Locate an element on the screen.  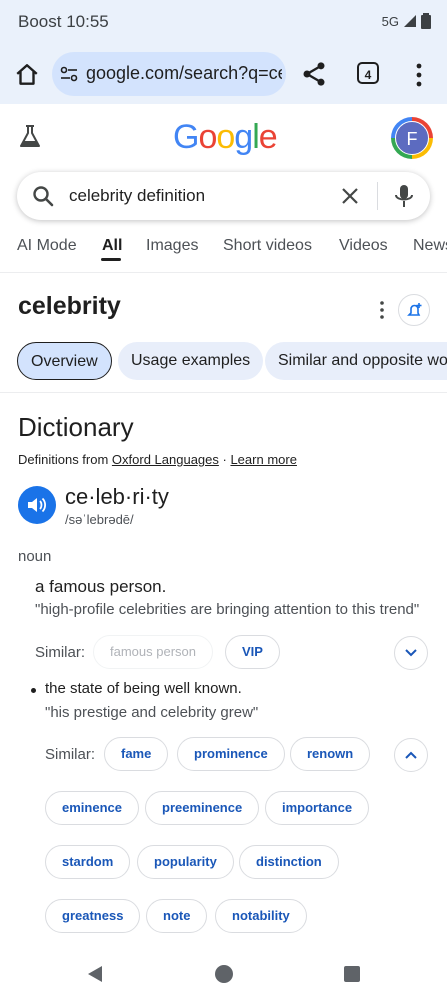
status-icons: 5G is located at coordinates (406, 21).